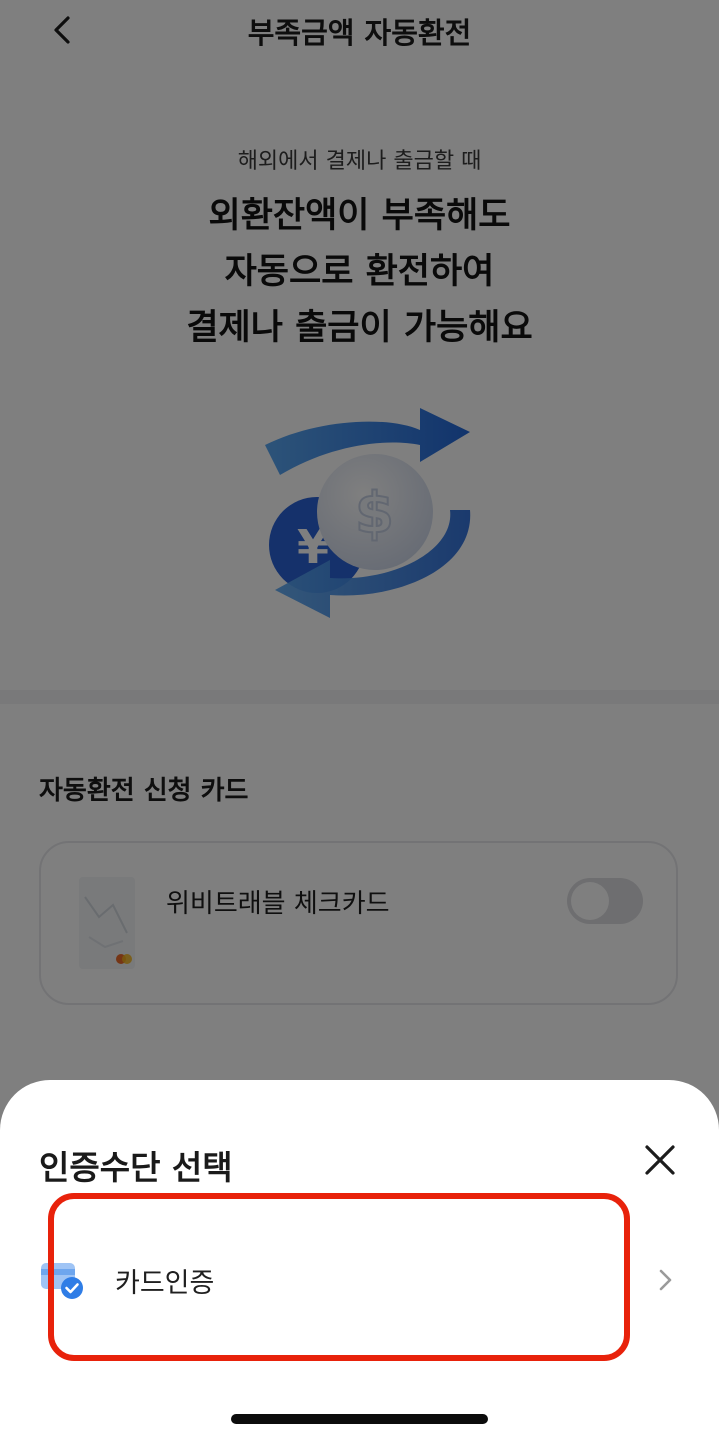 Image resolution: width=719 pixels, height=1440 pixels. I want to click on close-icon, so click(660, 1160).